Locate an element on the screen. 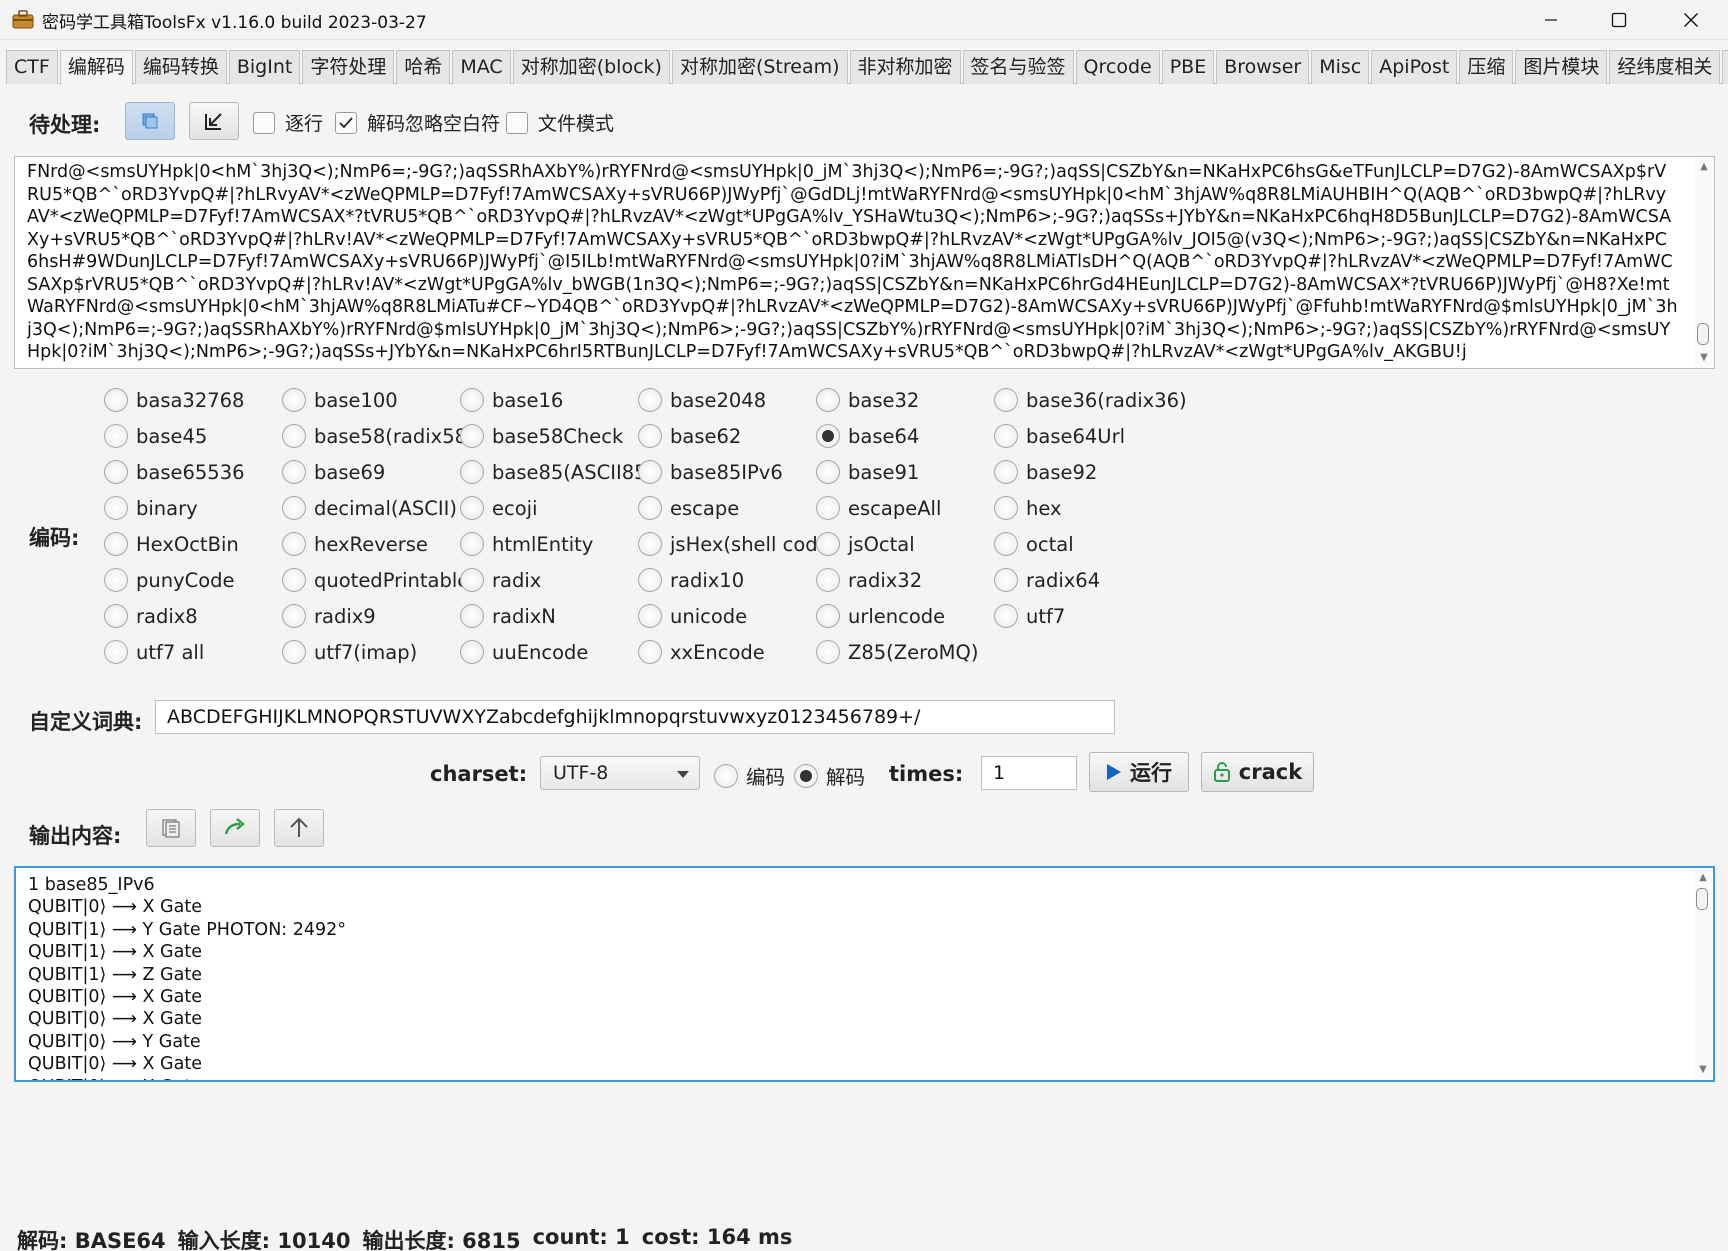 The width and height of the screenshot is (1728, 1251). tab-item: Browser is located at coordinates (1263, 67).